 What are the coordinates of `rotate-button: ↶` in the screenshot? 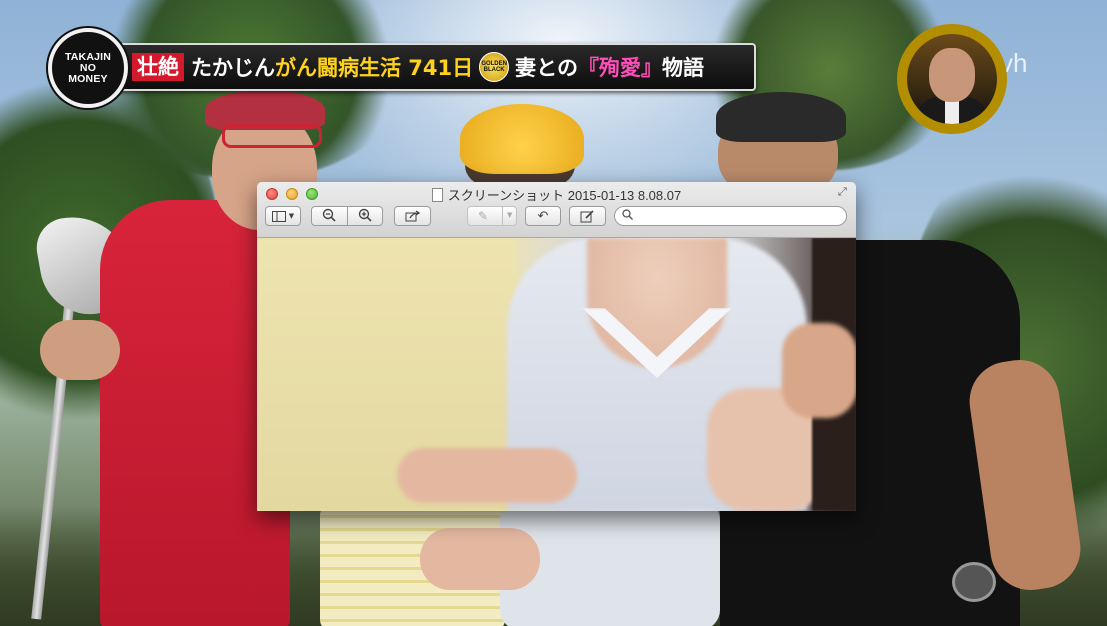 It's located at (543, 216).